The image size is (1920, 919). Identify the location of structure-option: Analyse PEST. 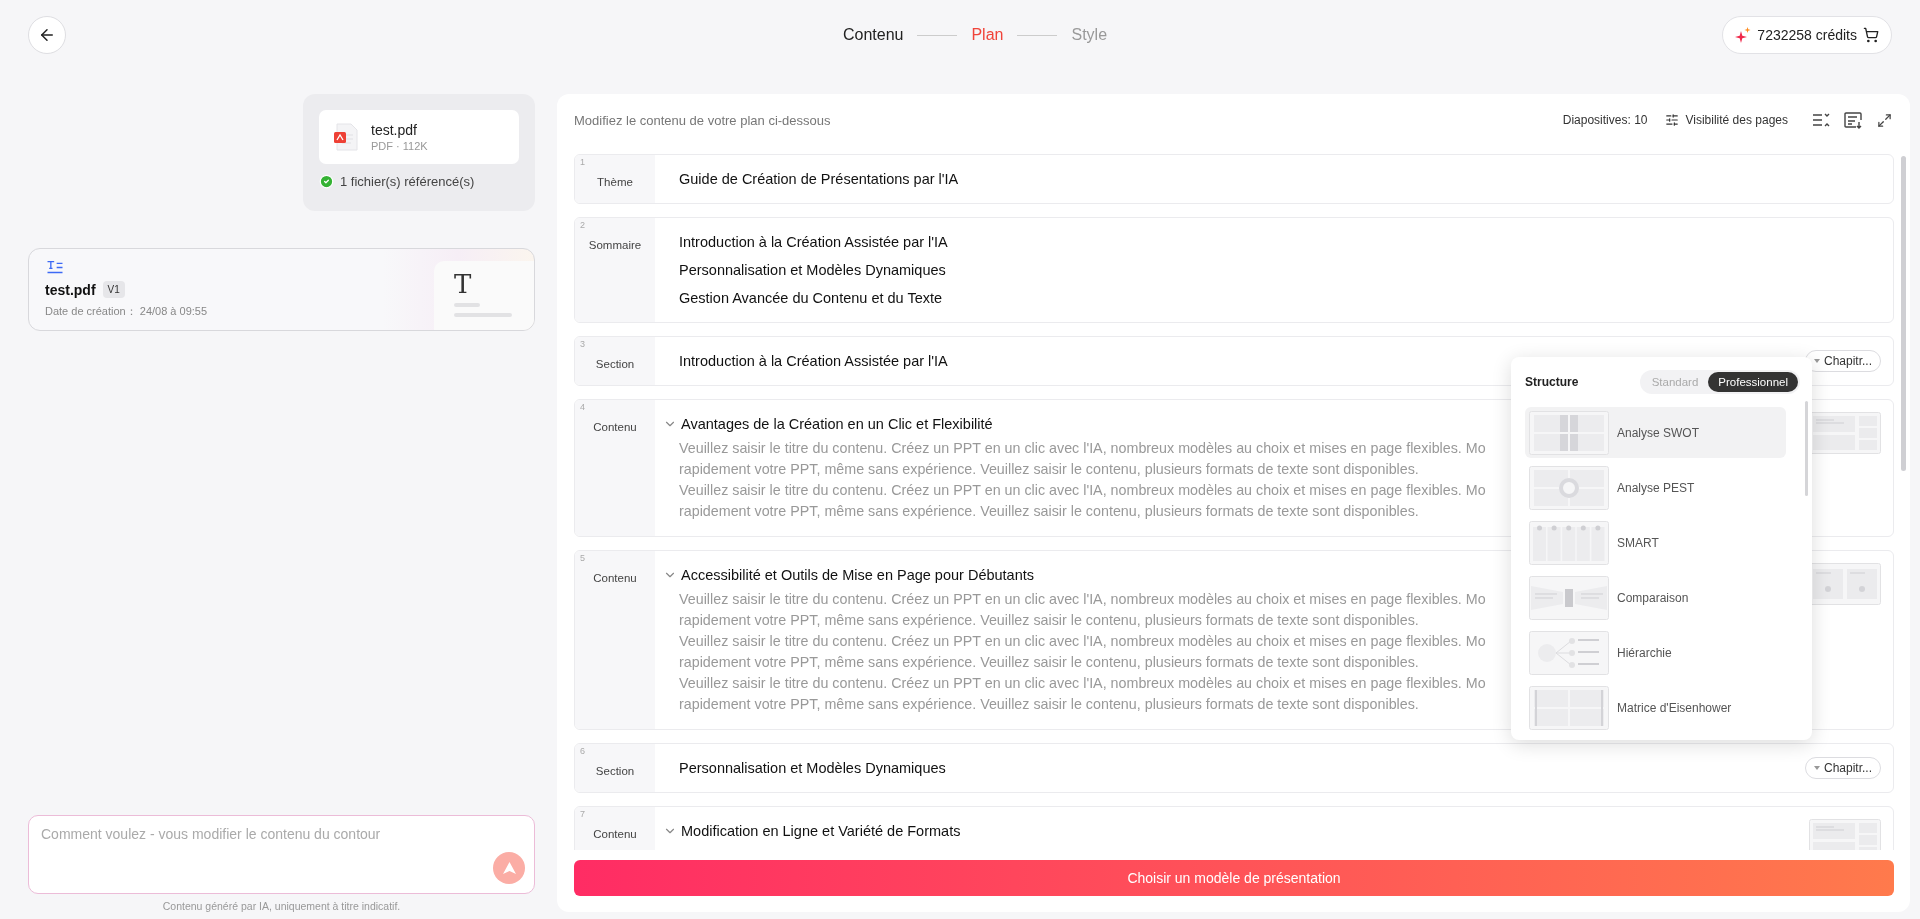
(1655, 487).